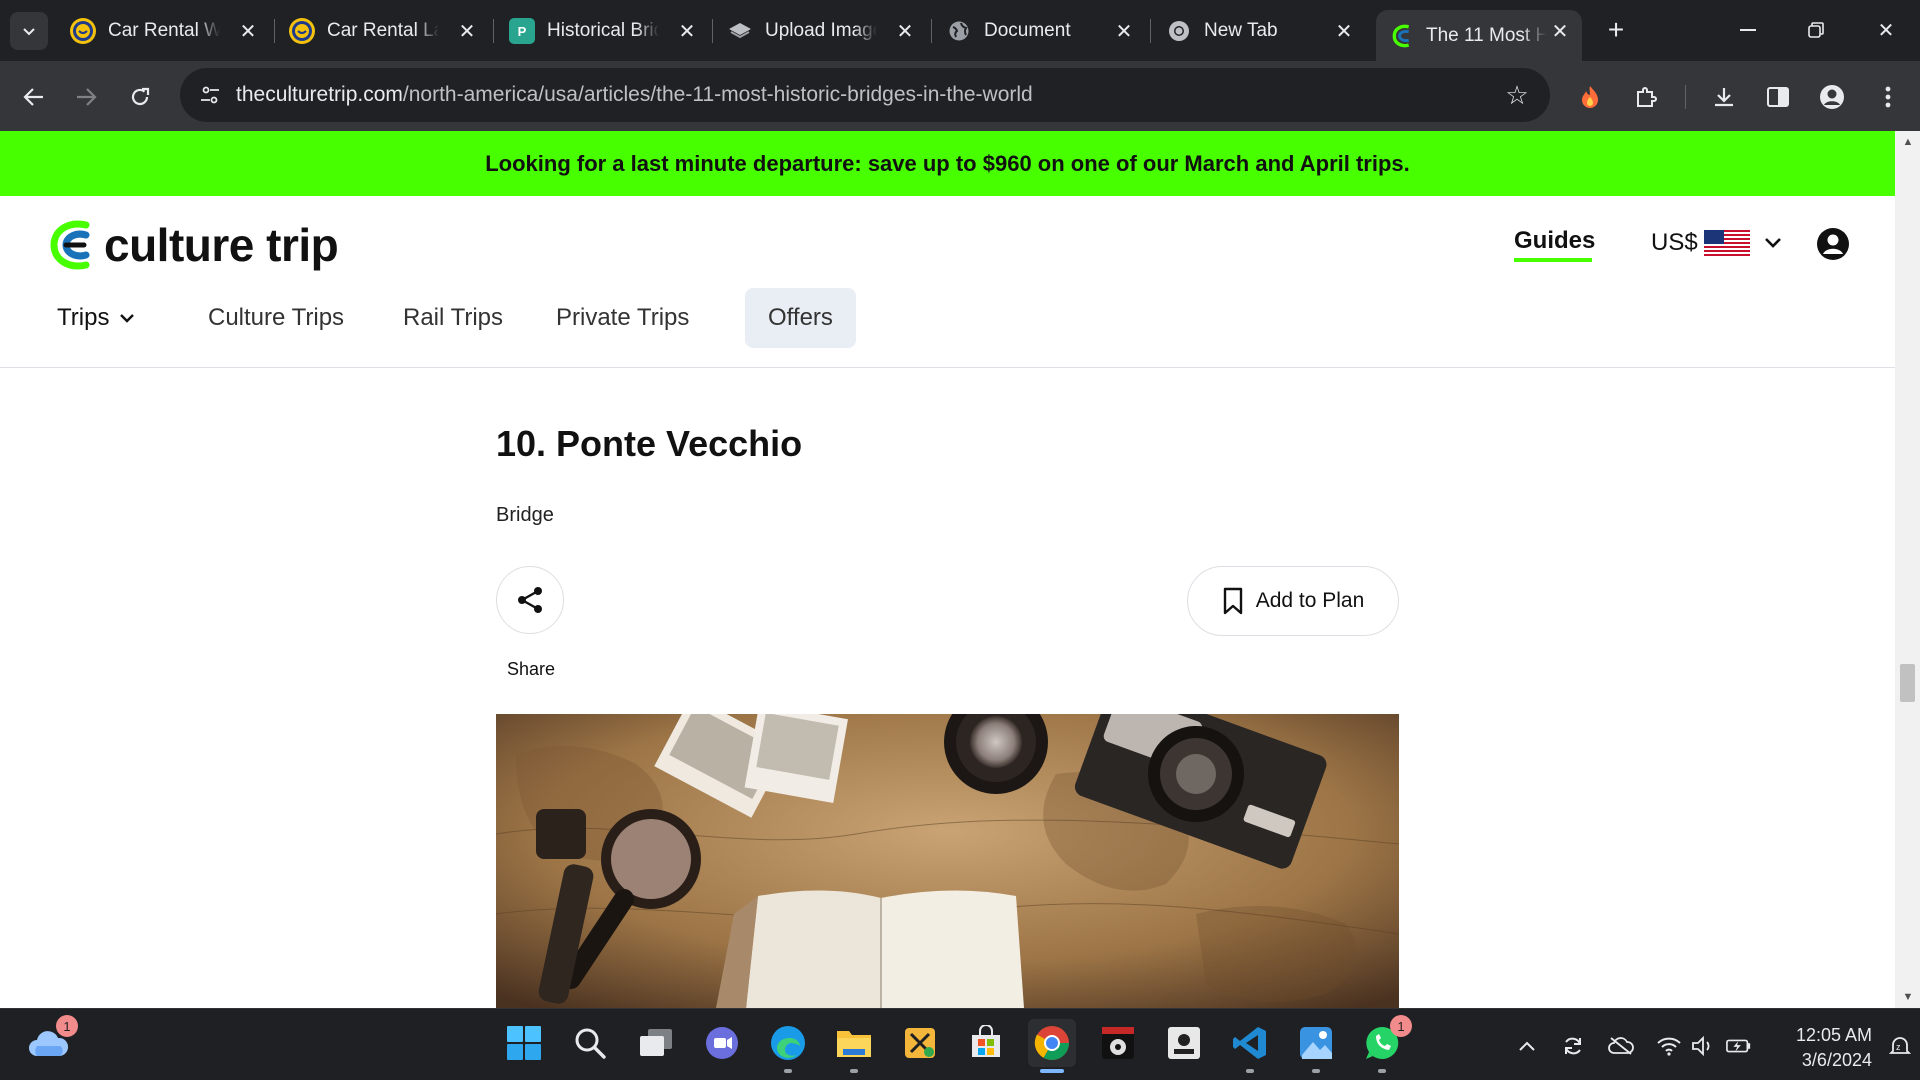  Describe the element at coordinates (1052, 1046) in the screenshot. I see `chrome-browser-app` at that location.